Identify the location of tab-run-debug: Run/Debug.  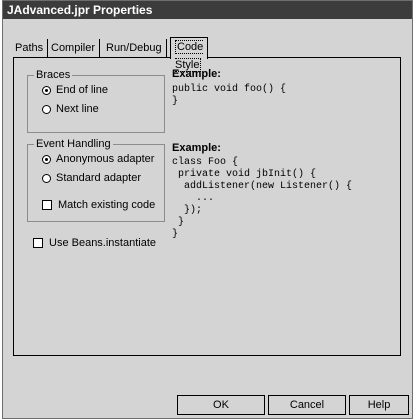
(134, 48).